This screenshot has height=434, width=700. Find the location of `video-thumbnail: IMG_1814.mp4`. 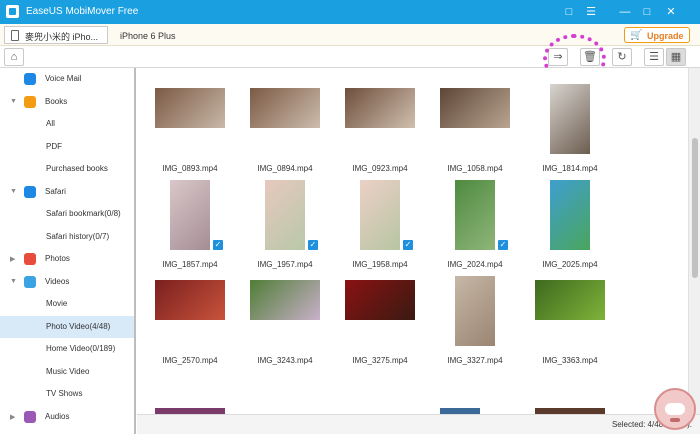

video-thumbnail: IMG_1814.mp4 is located at coordinates (585, 132).